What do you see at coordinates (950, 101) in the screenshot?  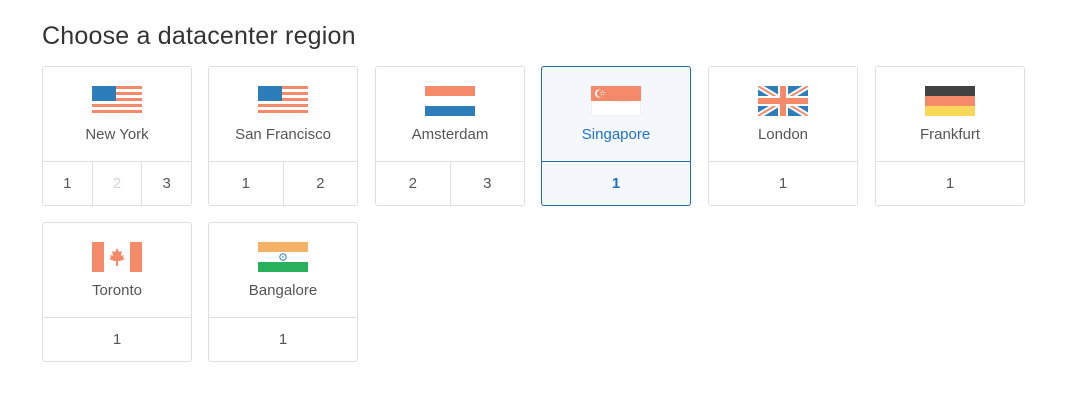 I see `germany-flag-icon` at bounding box center [950, 101].